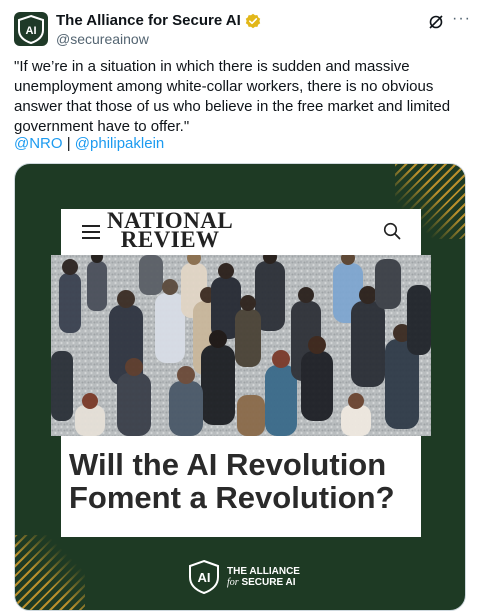 This screenshot has height=614, width=483. Describe the element at coordinates (436, 24) in the screenshot. I see `grok-icon` at that location.